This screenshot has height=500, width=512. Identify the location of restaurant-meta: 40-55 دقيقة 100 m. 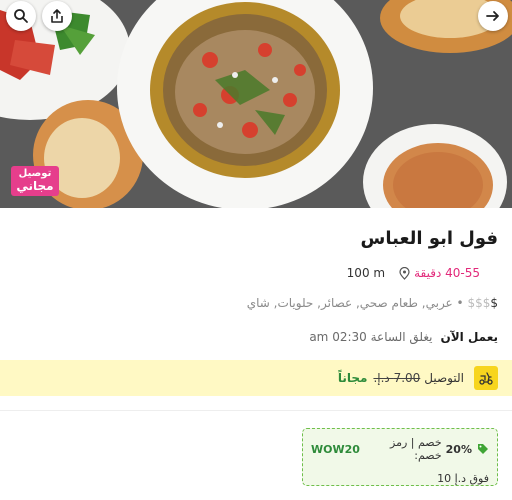
(413, 273).